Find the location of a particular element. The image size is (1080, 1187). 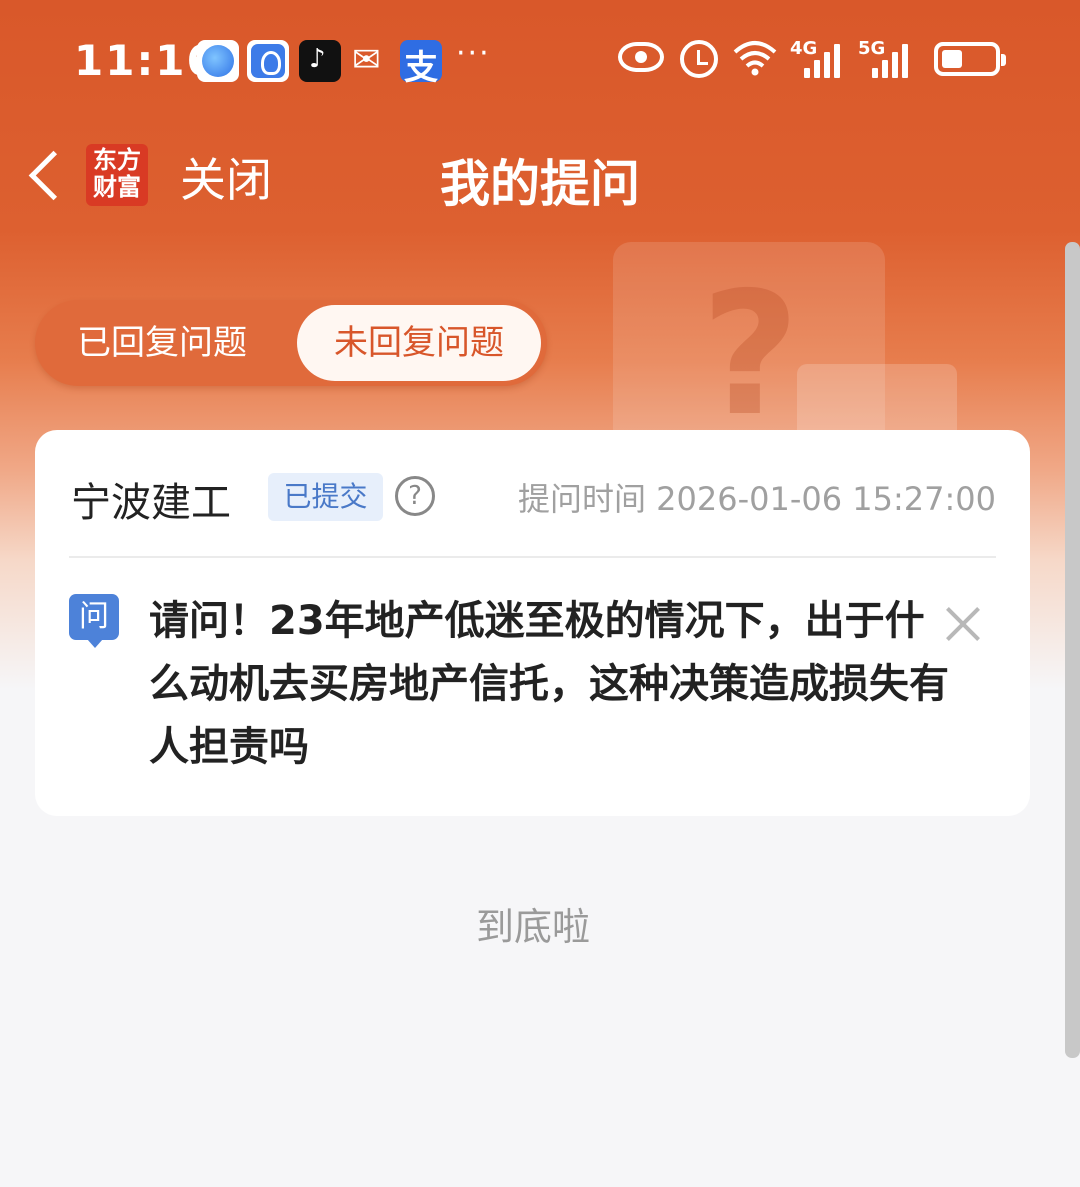

page-title: 我的提问 is located at coordinates (540, 184).